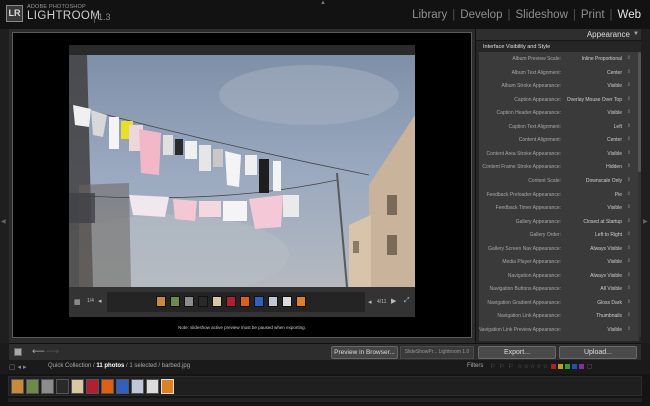 This screenshot has width=650, height=406. Describe the element at coordinates (559, 86) in the screenshot. I see `setting-row: Album Stroke Appearance: Visible ⇕` at that location.